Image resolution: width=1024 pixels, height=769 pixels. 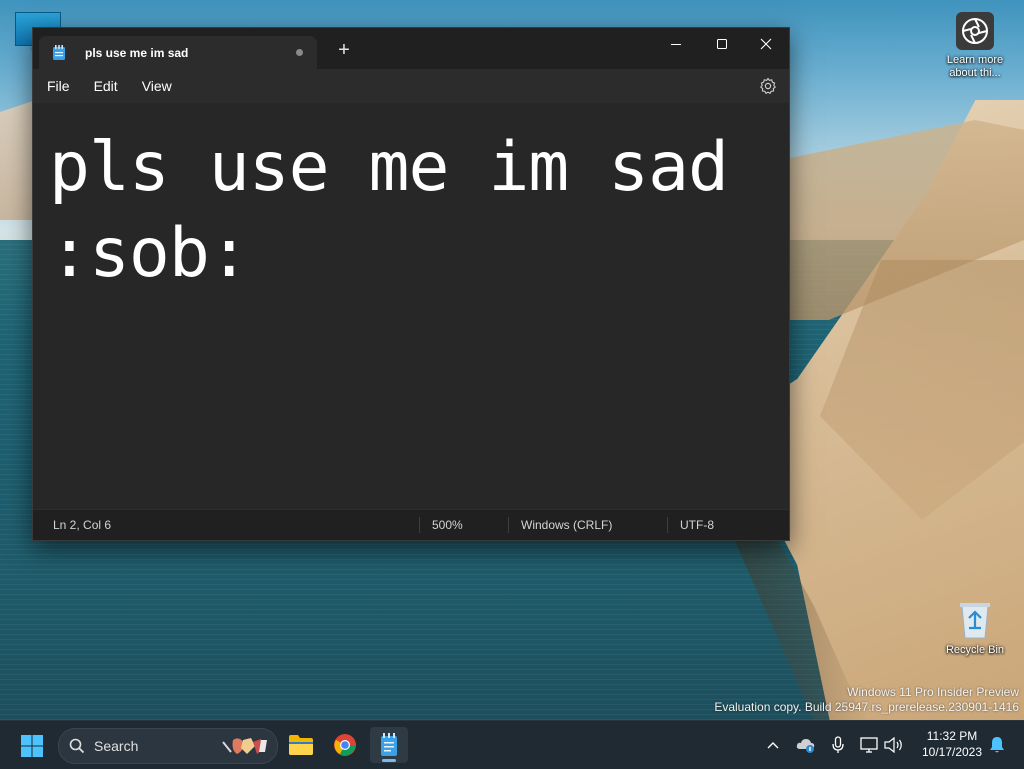 I want to click on taskbar-search-box: Search, so click(x=168, y=746).